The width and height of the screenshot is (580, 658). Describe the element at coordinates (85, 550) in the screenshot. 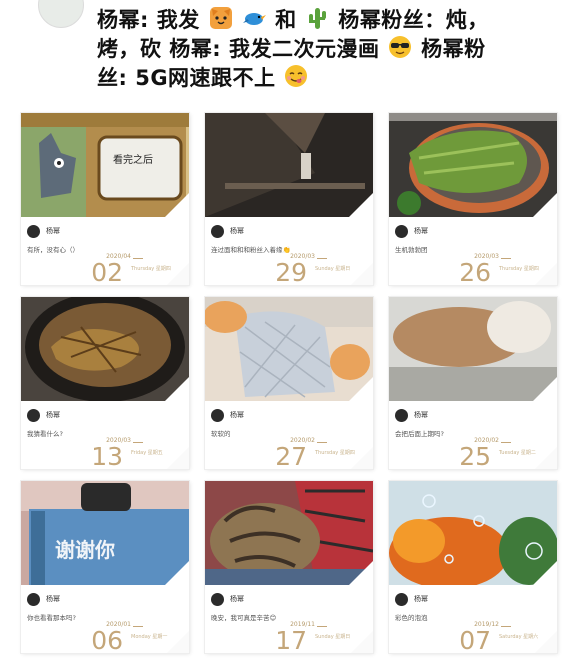

I see `svg-text: 谢谢你` at that location.